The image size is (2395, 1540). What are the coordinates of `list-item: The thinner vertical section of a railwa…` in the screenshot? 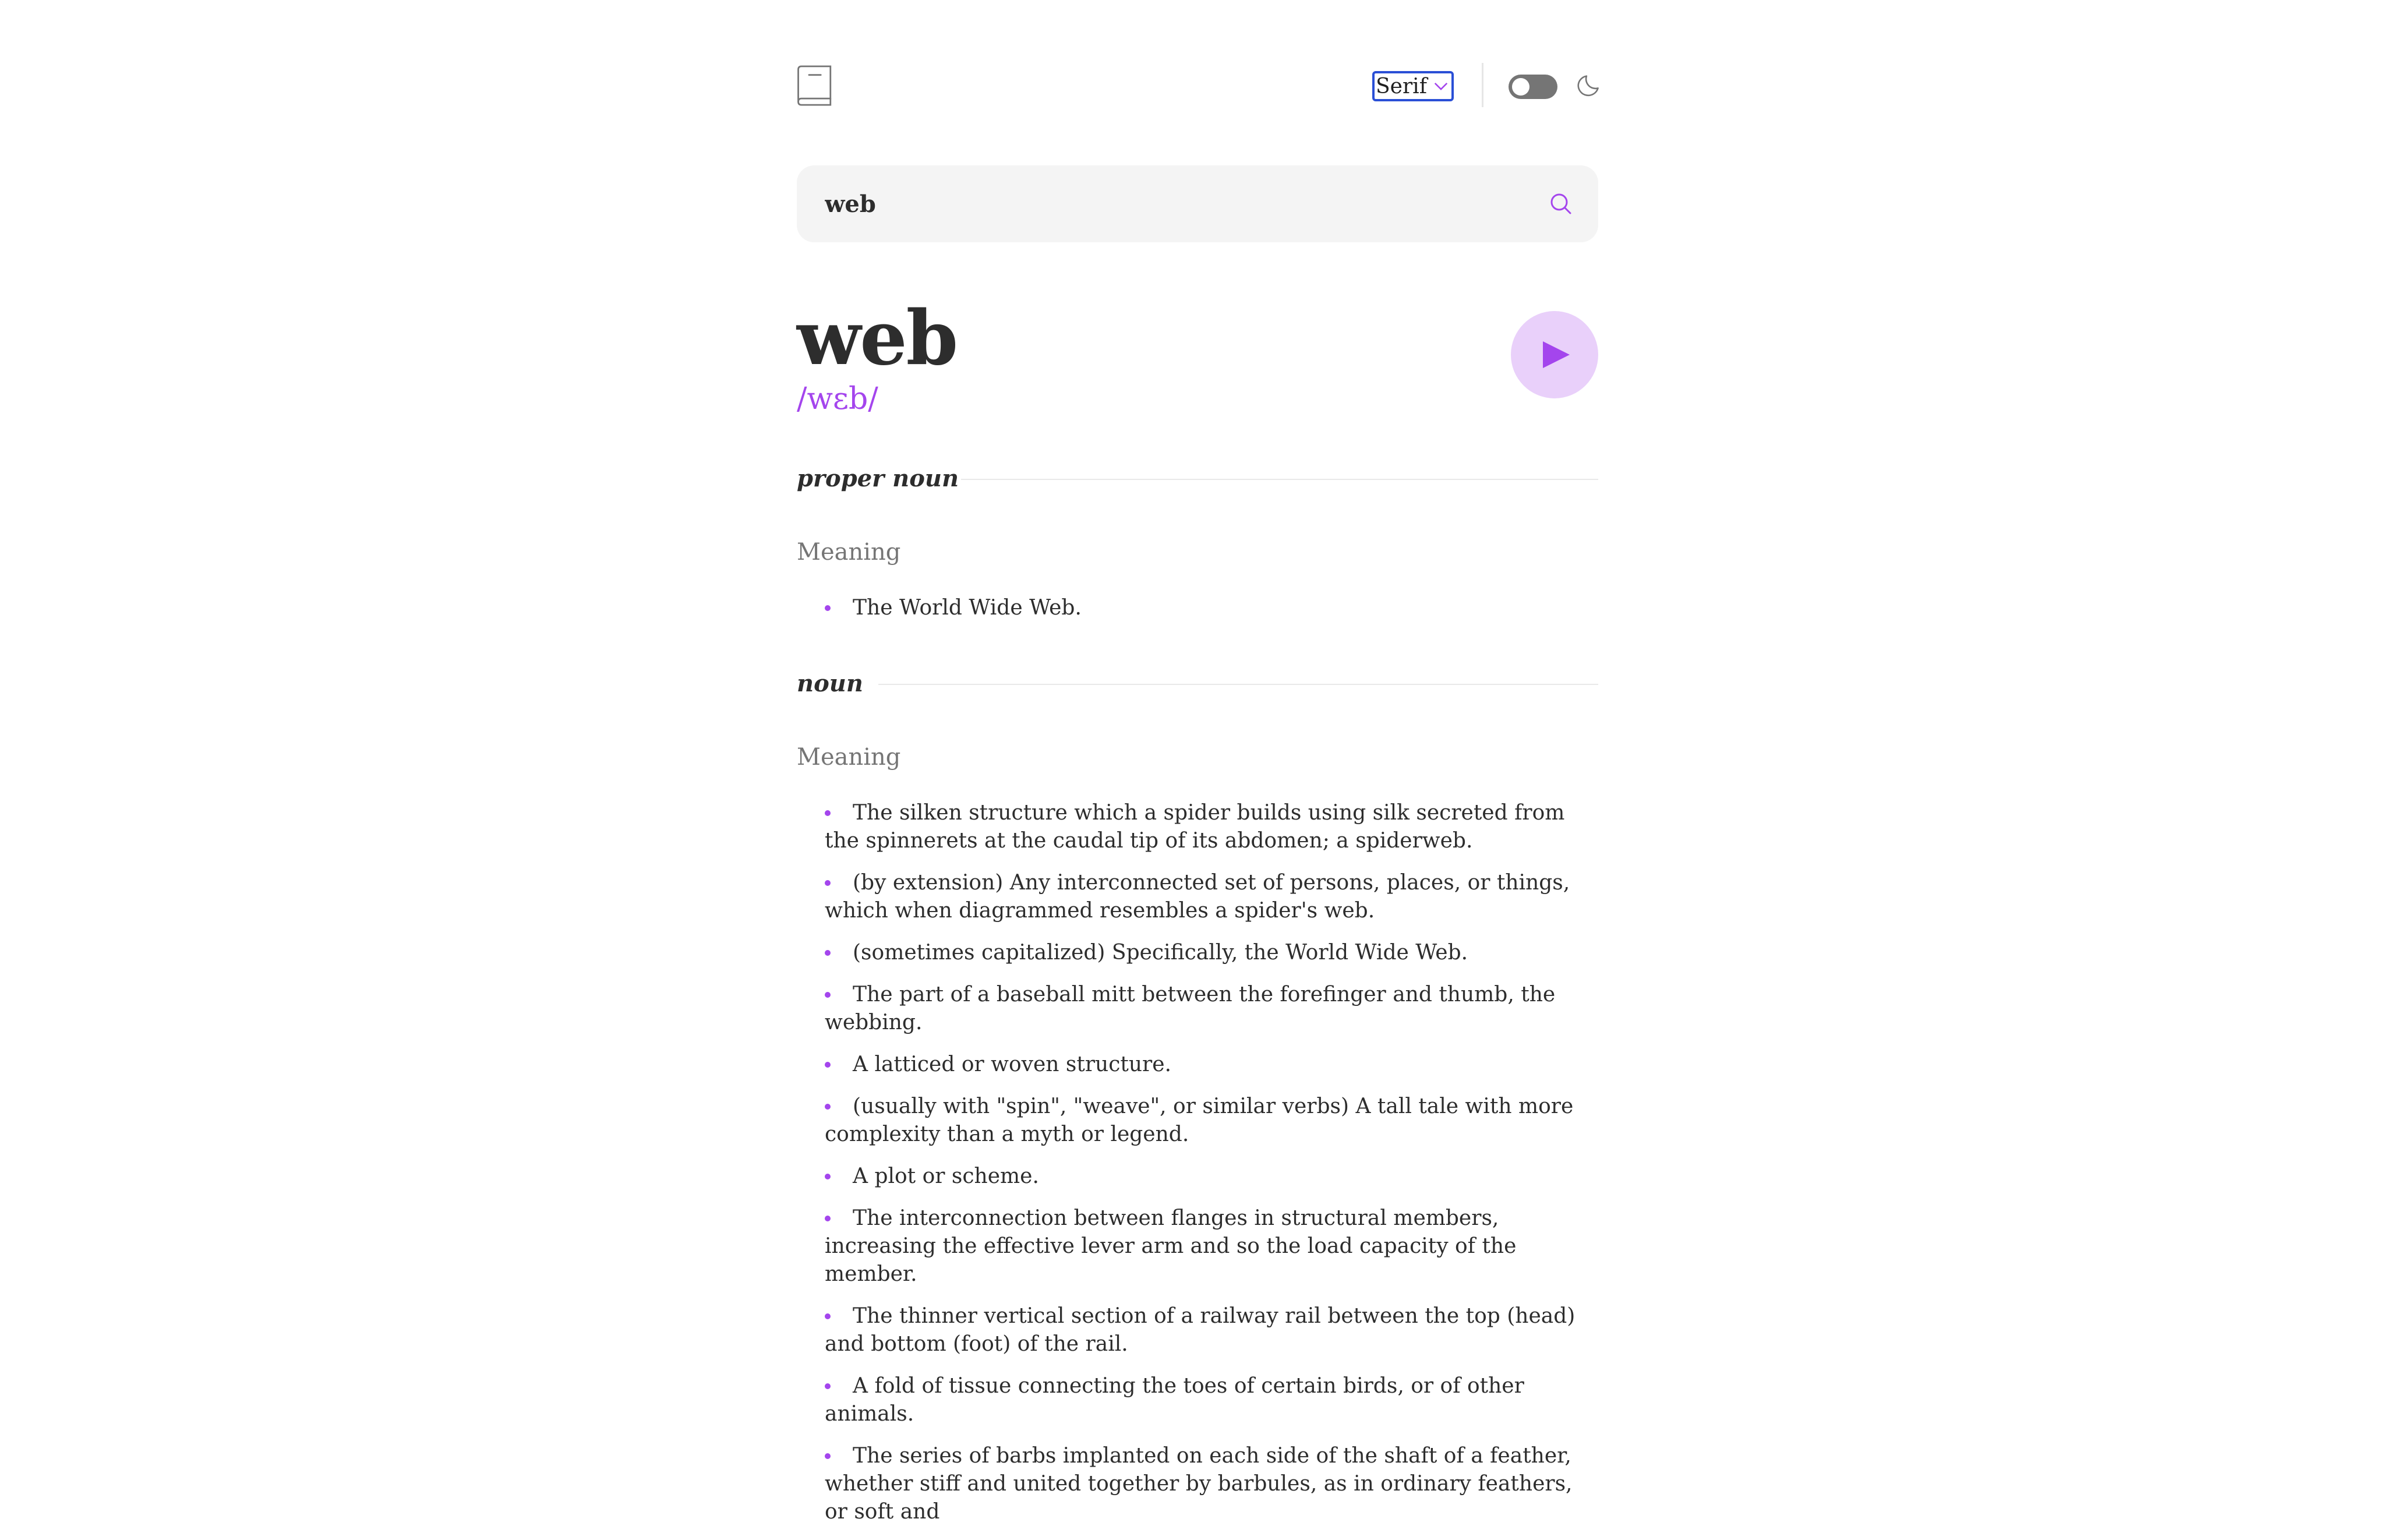 It's located at (1200, 1330).